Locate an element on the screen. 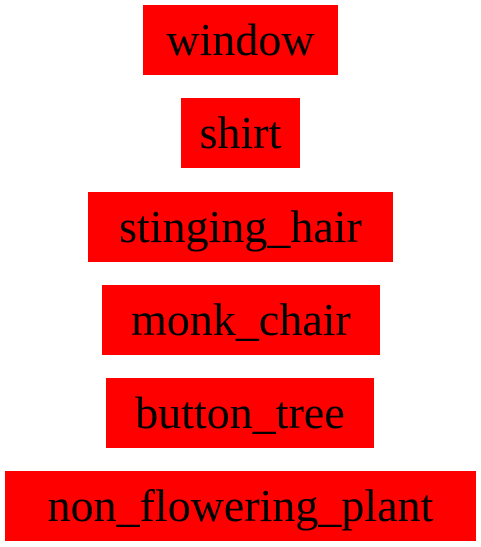 The width and height of the screenshot is (481, 547). label-shirt: shirt is located at coordinates (240, 133).